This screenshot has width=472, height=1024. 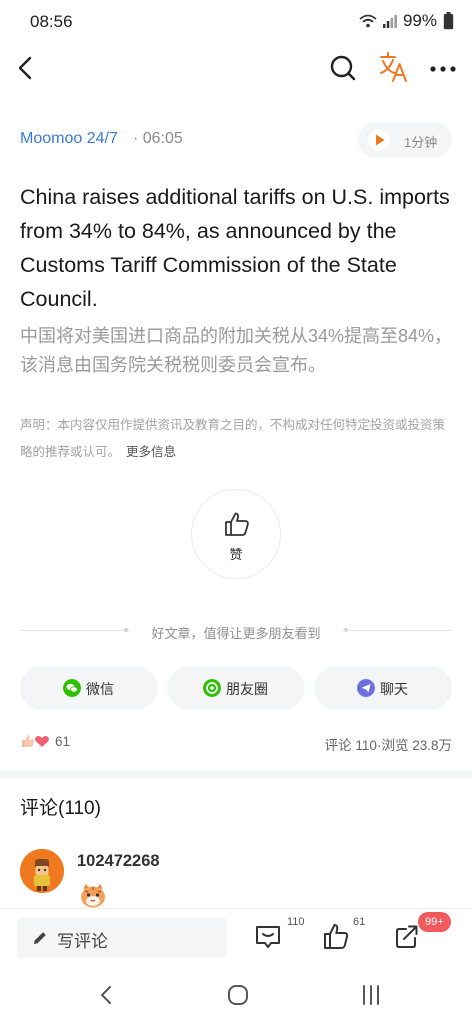 I want to click on share-moments-button: 朋友圈, so click(x=236, y=688).